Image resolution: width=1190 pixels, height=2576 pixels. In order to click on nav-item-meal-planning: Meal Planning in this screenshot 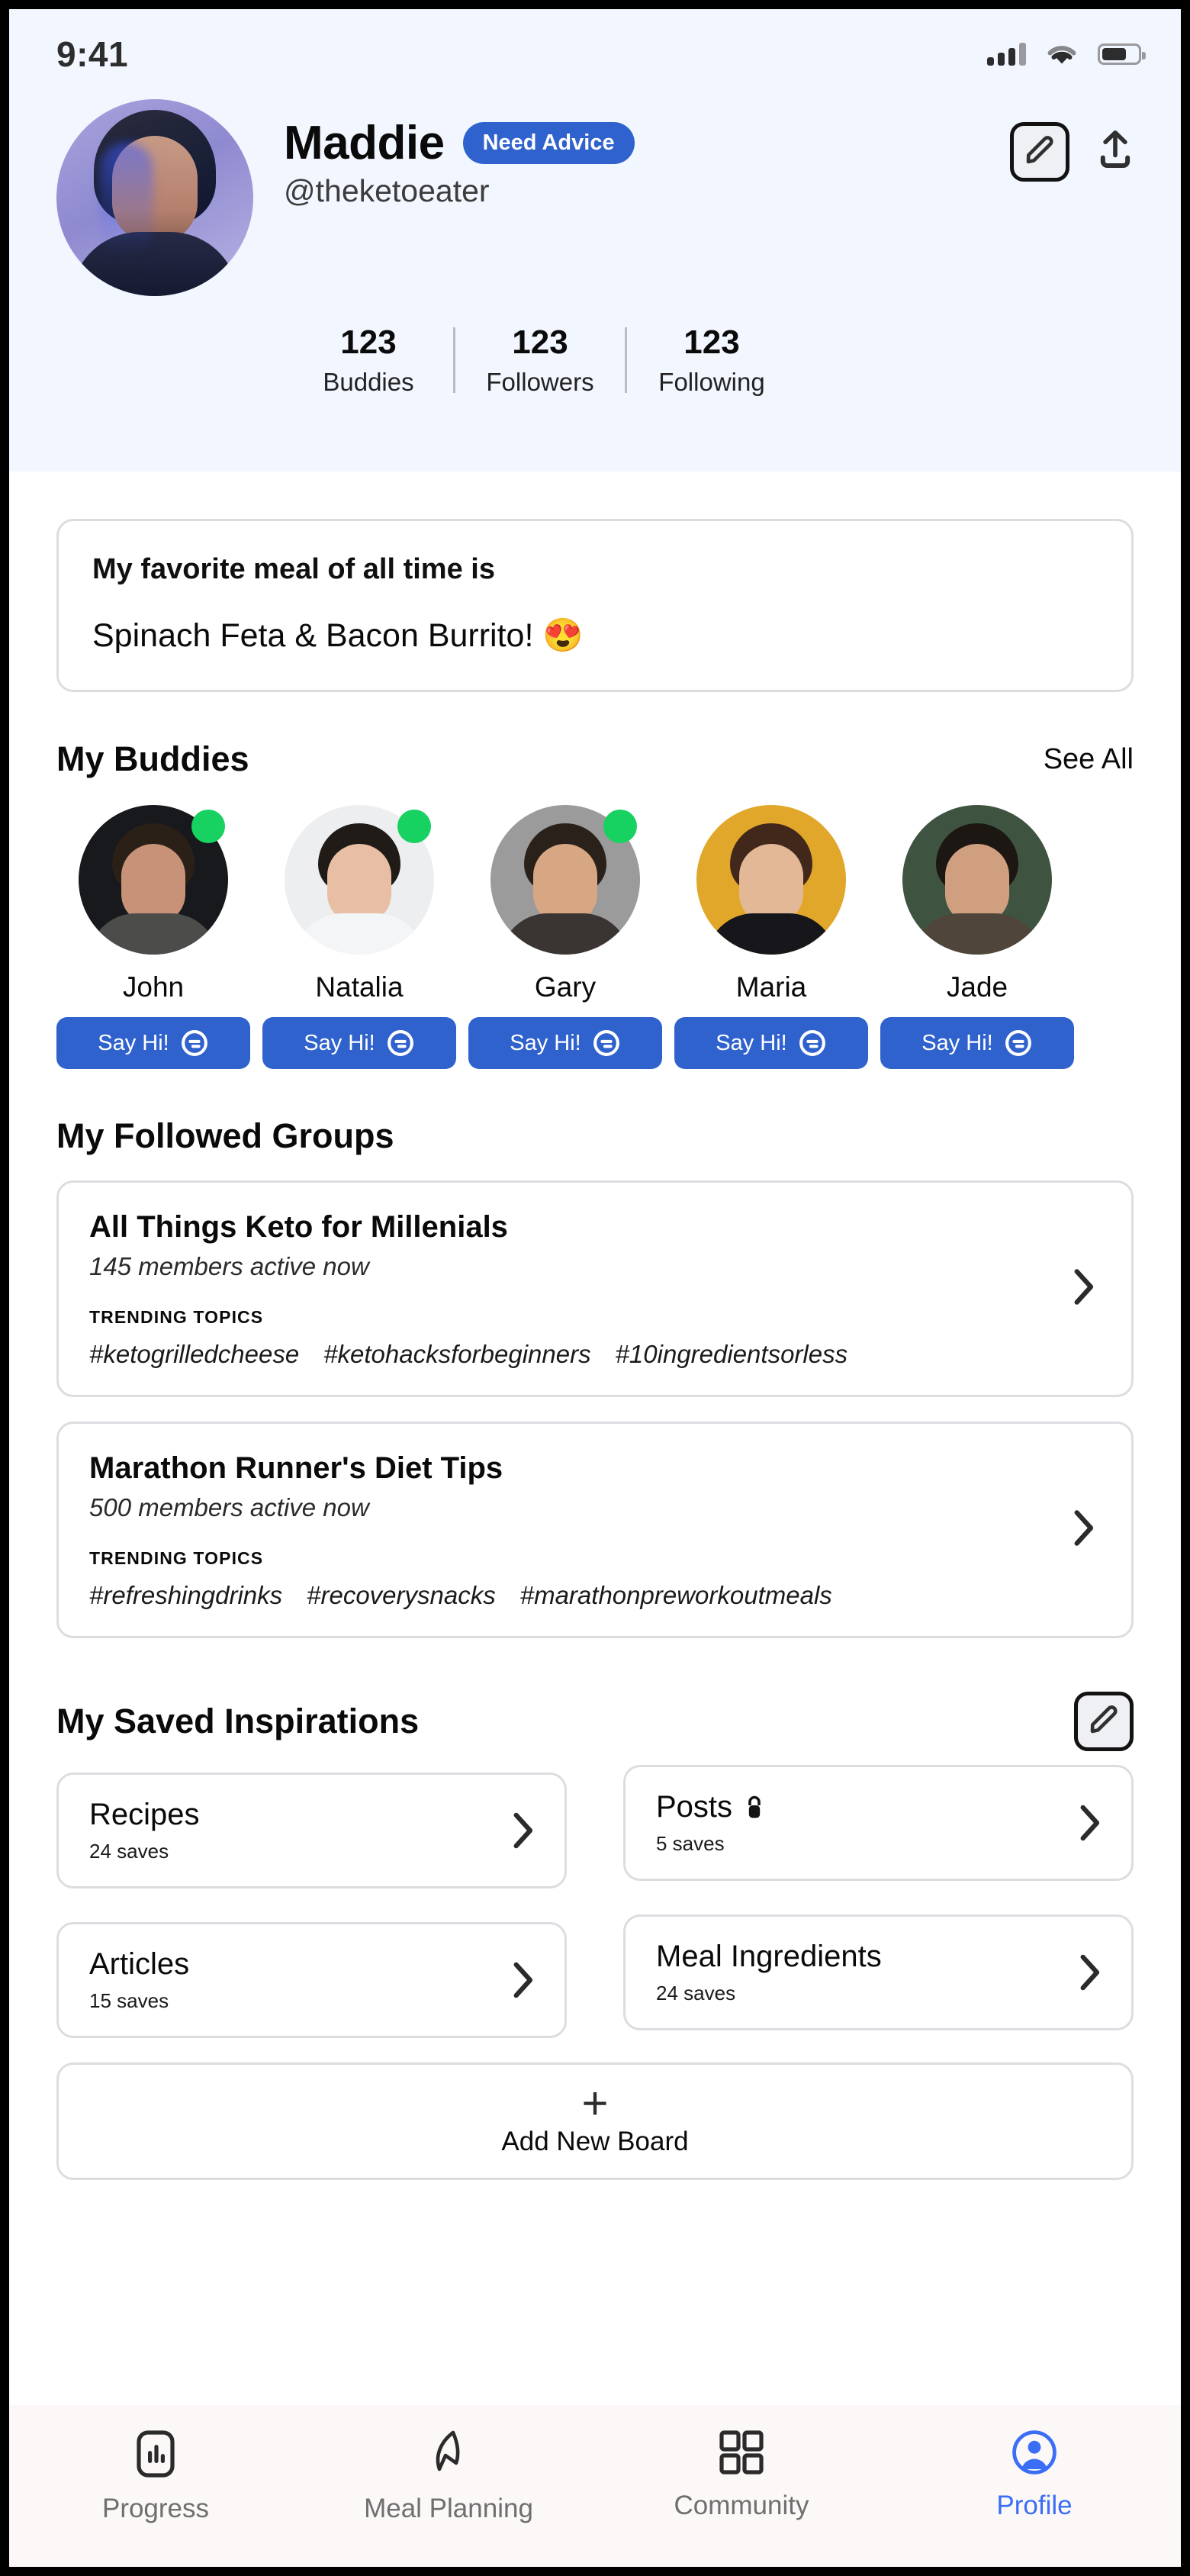, I will do `click(448, 2476)`.